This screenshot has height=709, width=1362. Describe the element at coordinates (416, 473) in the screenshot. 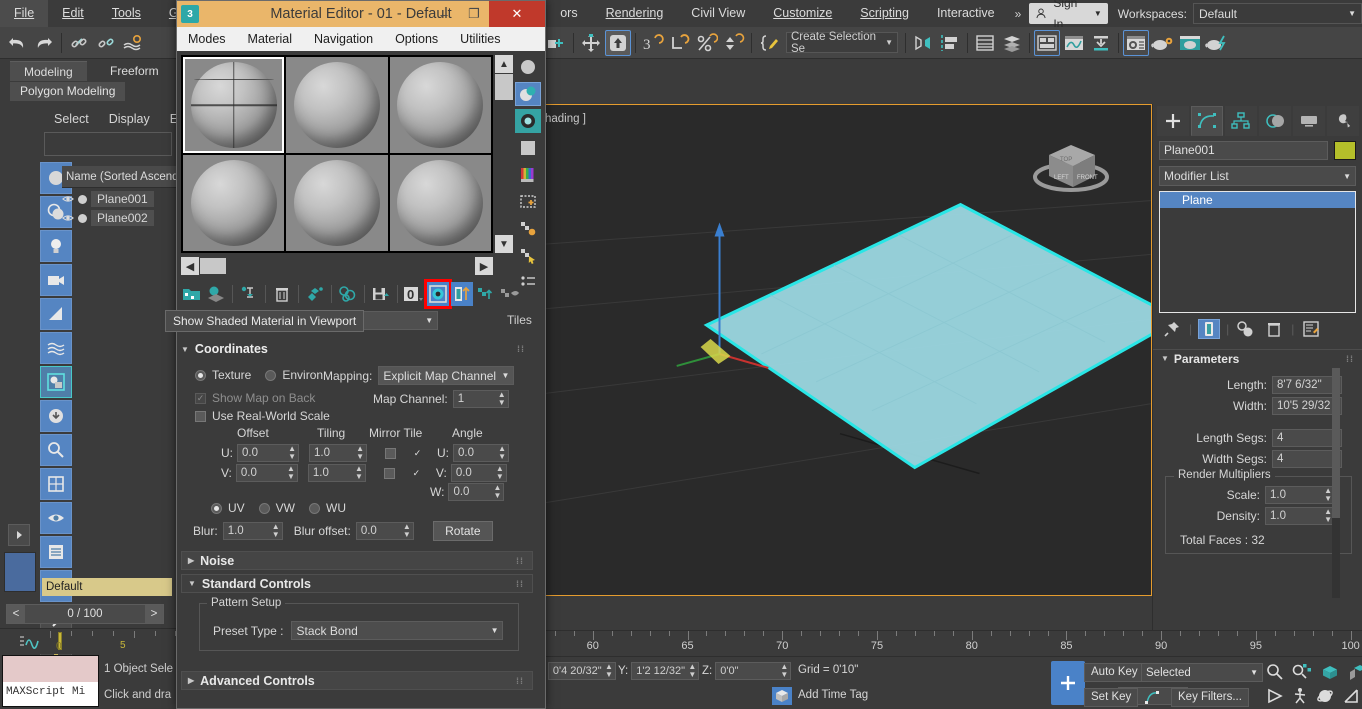

I see `v-tile-checkbox: ✓` at that location.